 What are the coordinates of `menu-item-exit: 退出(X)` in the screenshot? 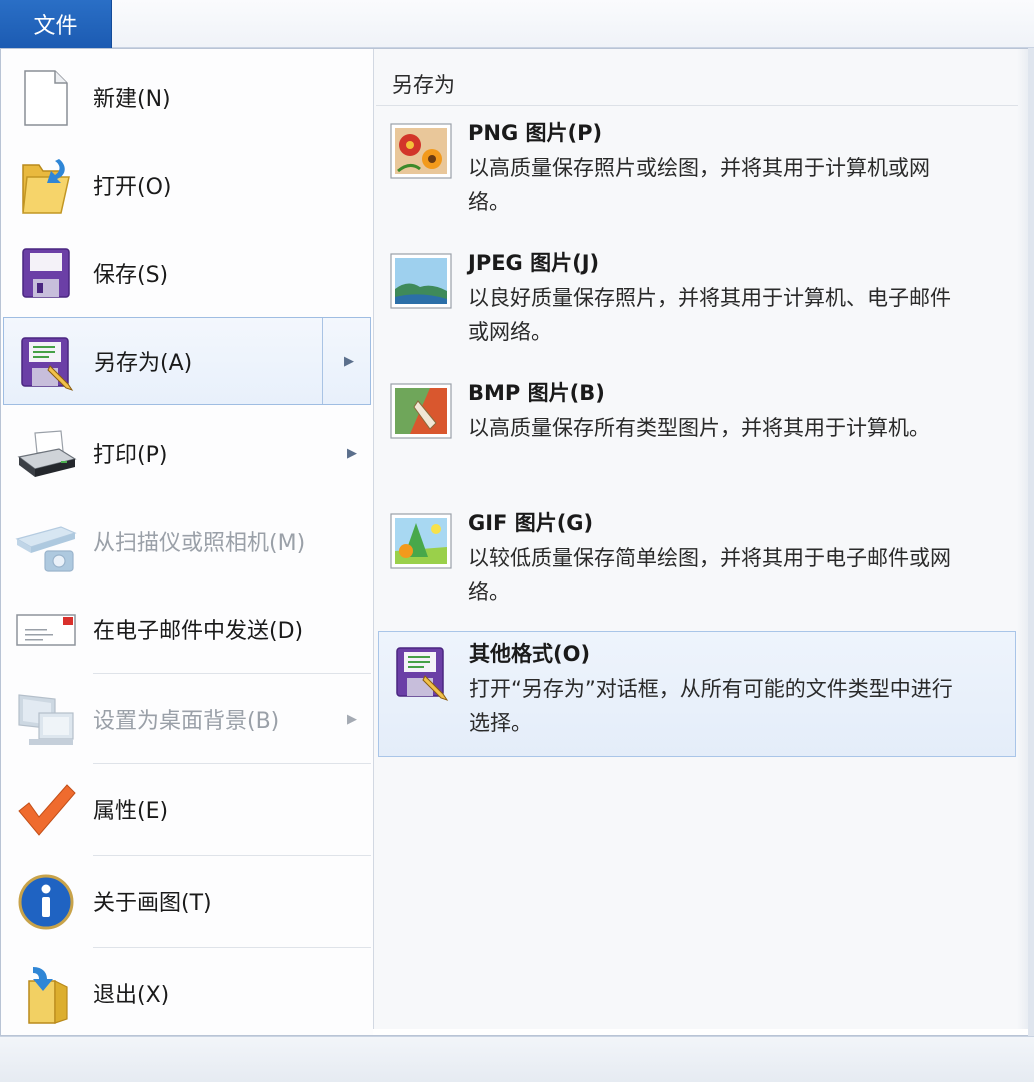 It's located at (187, 993).